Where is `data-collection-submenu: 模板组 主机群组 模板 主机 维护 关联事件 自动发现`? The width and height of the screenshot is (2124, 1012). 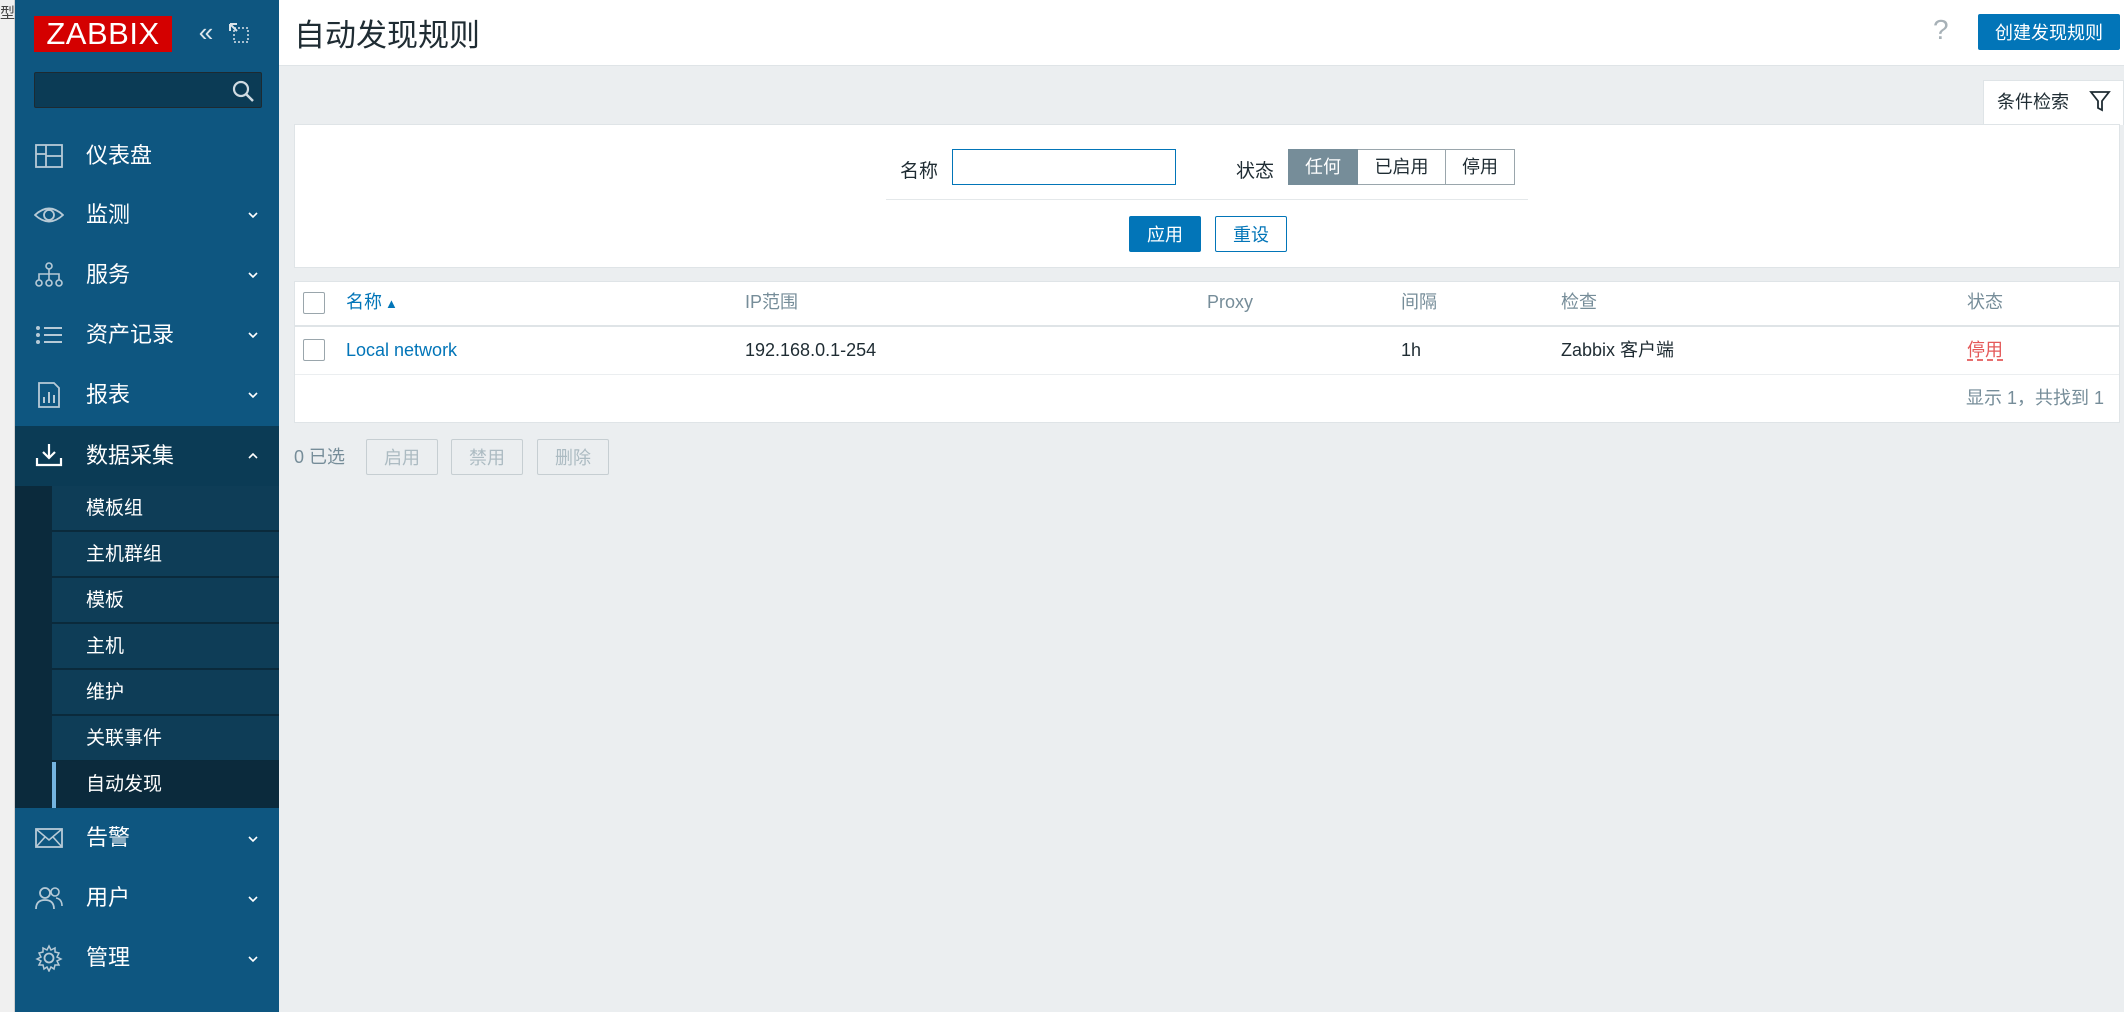 data-collection-submenu: 模板组 主机群组 模板 主机 维护 关联事件 自动发现 is located at coordinates (147, 647).